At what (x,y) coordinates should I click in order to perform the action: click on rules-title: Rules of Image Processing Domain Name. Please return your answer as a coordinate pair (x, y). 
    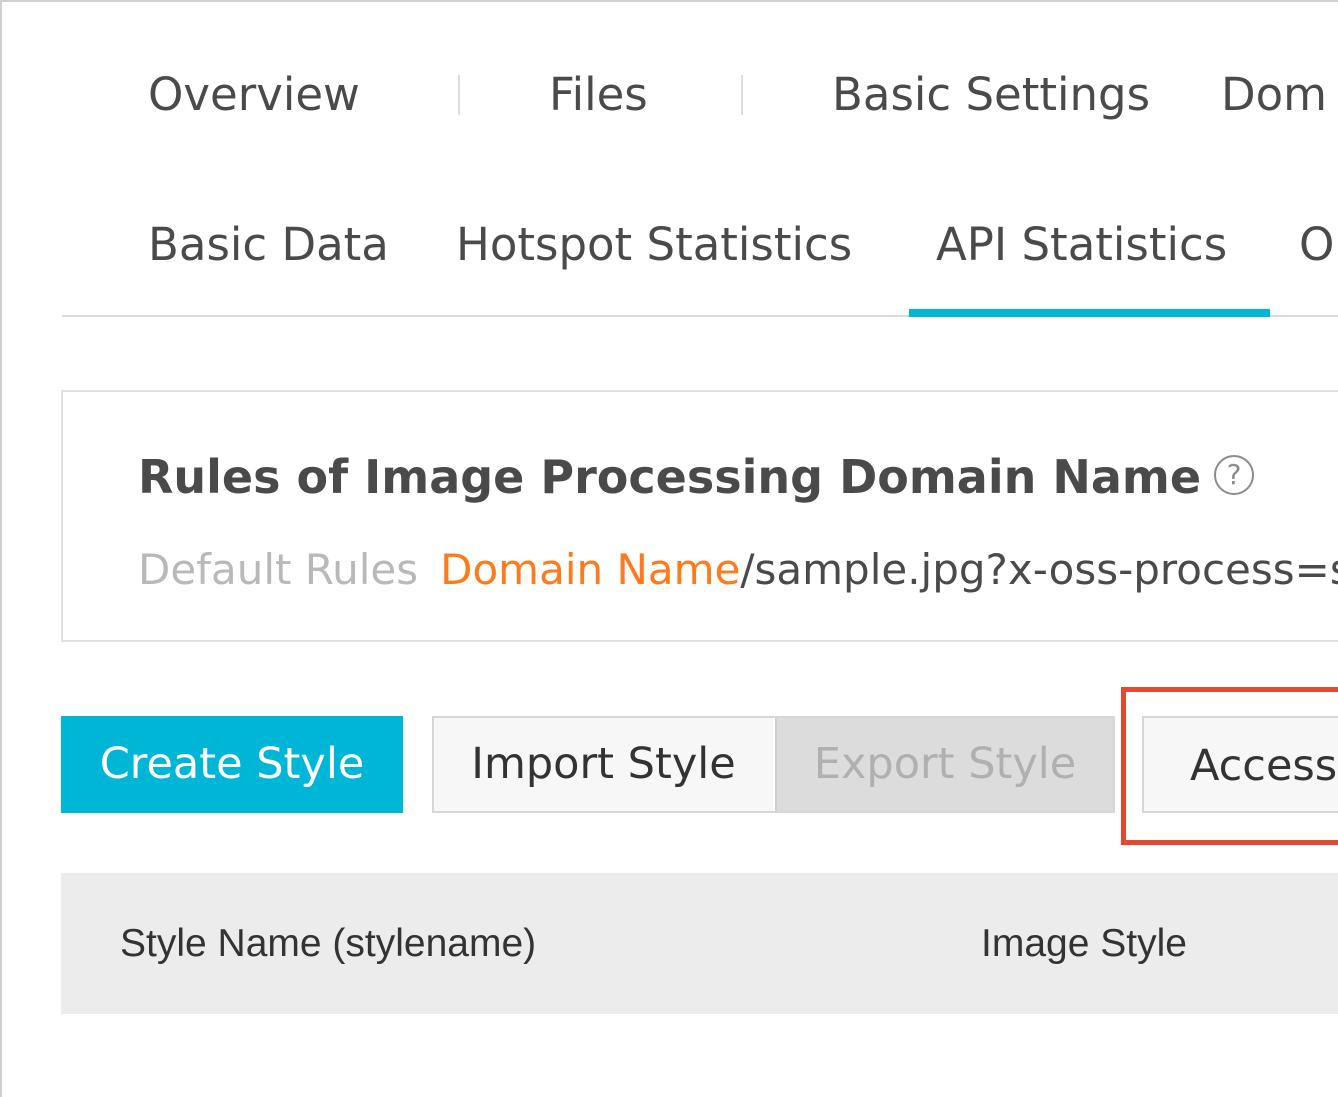
    Looking at the image, I should click on (670, 477).